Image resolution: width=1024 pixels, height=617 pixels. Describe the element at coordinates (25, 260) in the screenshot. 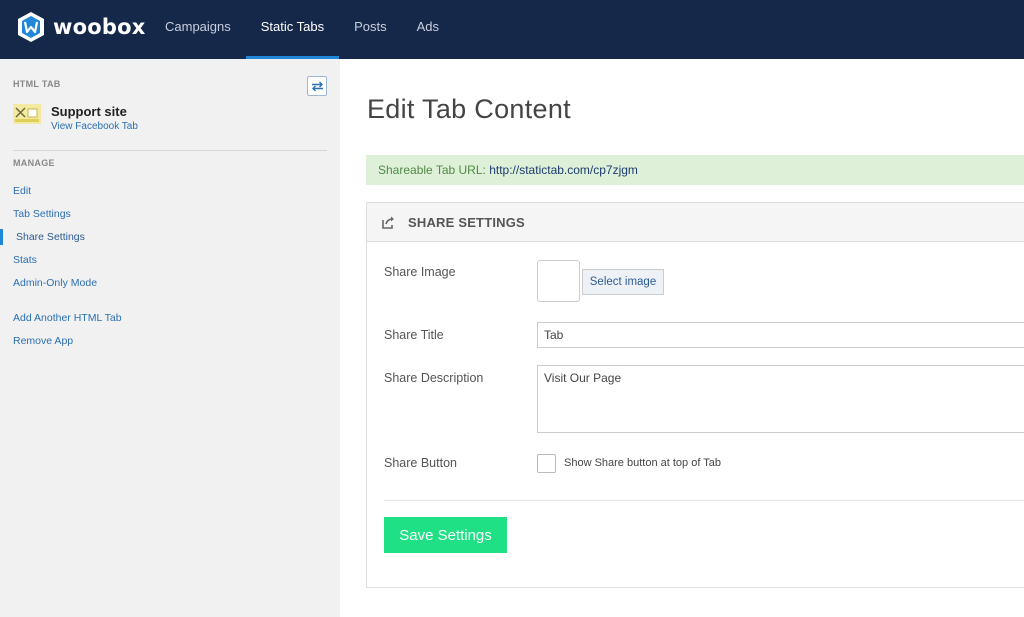

I see `sidebar-item-stats: Stats` at that location.